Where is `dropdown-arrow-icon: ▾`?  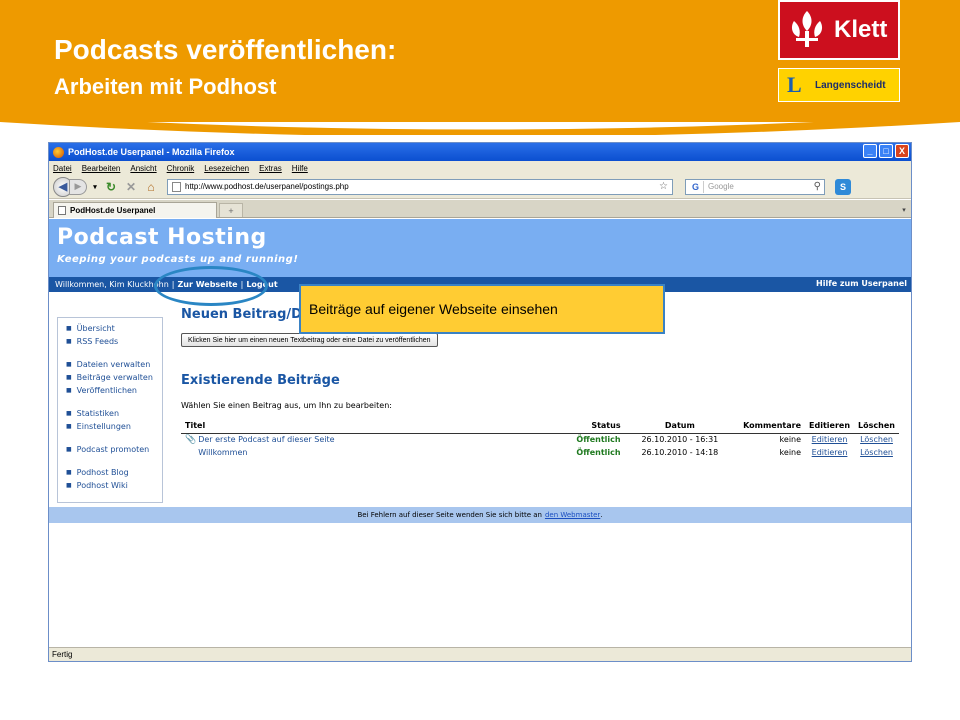
dropdown-arrow-icon: ▾ is located at coordinates (95, 187).